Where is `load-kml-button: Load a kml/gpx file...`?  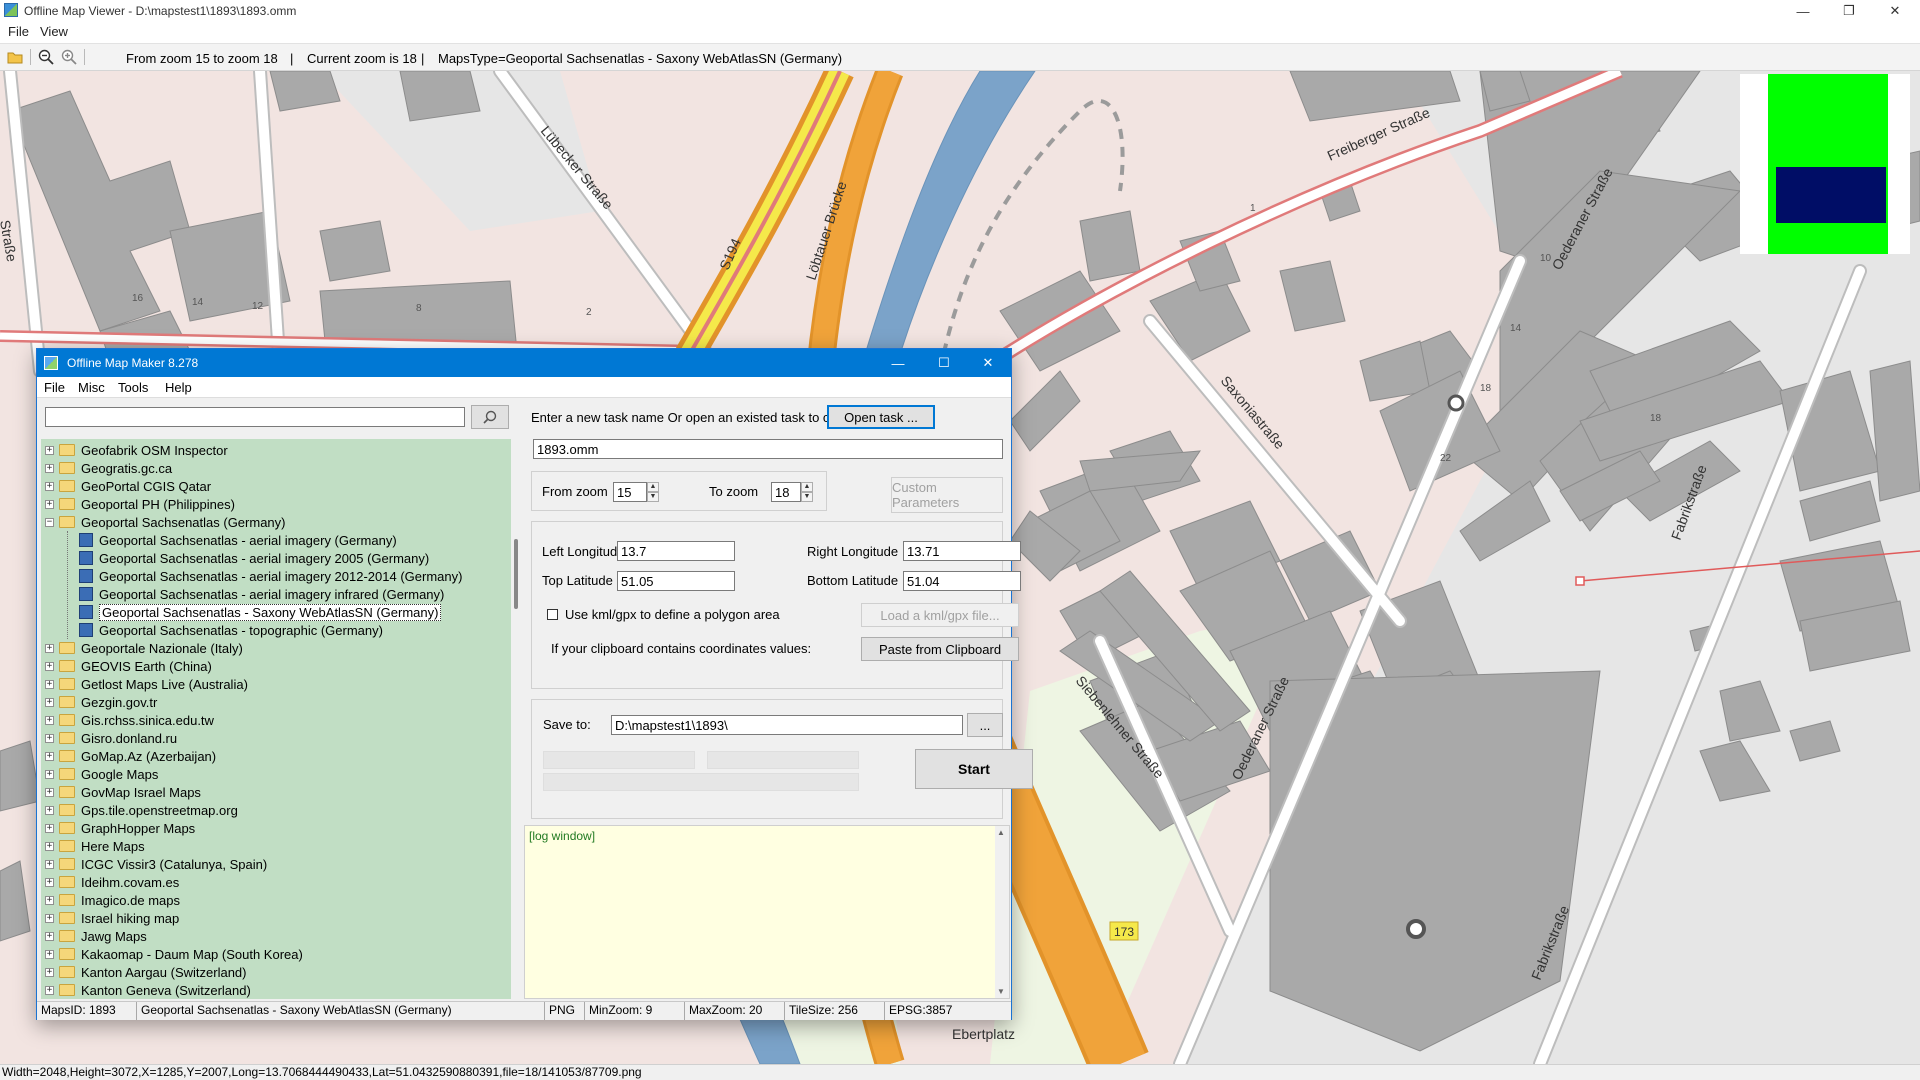
load-kml-button: Load a kml/gpx file... is located at coordinates (940, 615).